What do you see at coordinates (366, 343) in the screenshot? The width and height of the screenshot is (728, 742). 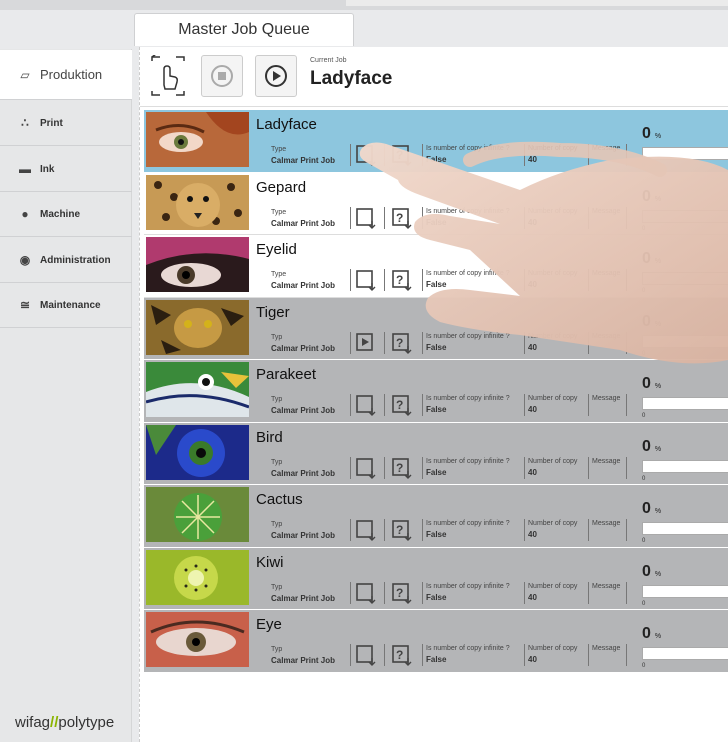 I see `job-play-icon` at bounding box center [366, 343].